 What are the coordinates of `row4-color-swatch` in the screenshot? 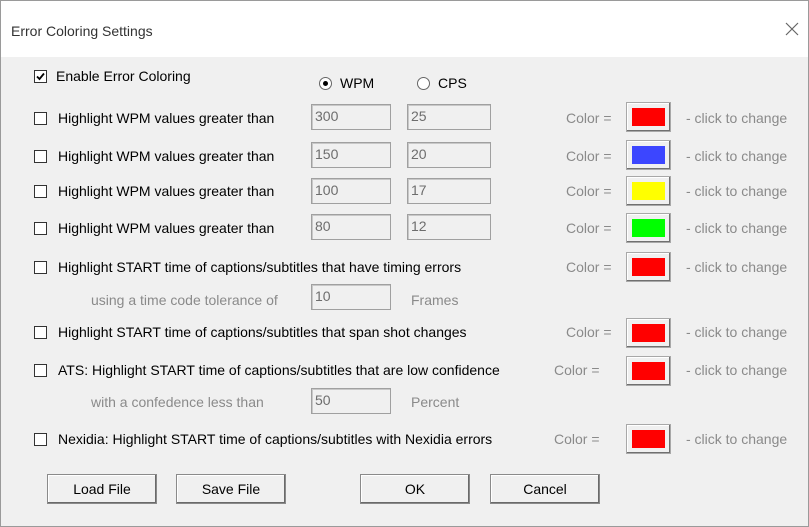 It's located at (648, 228).